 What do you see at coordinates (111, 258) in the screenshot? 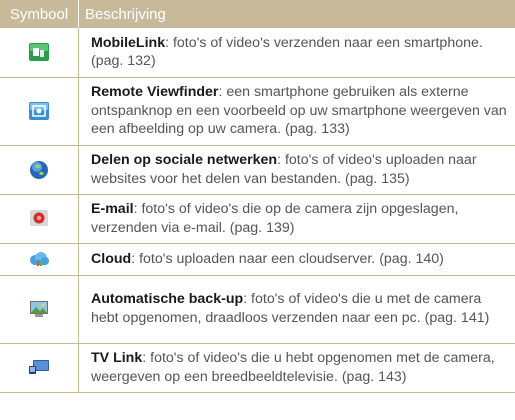
I see `row-title: Cloud` at bounding box center [111, 258].